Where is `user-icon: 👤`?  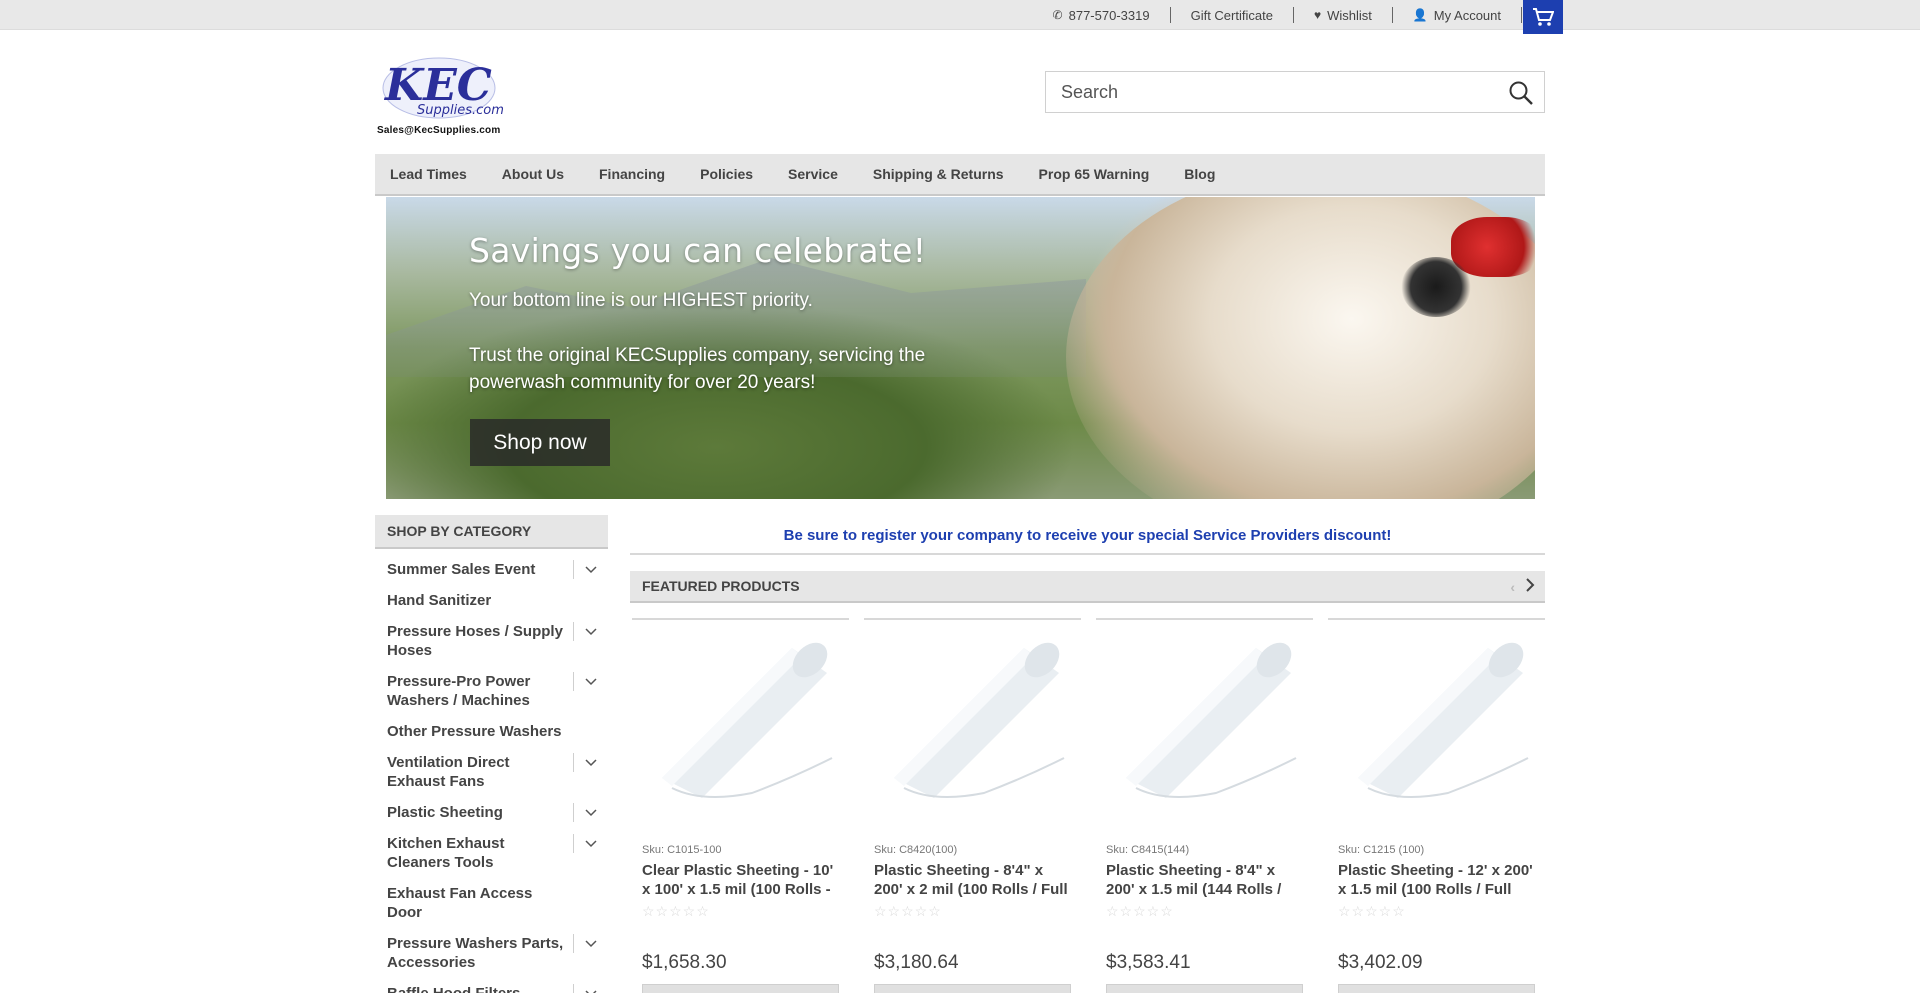
user-icon: 👤 is located at coordinates (1420, 15).